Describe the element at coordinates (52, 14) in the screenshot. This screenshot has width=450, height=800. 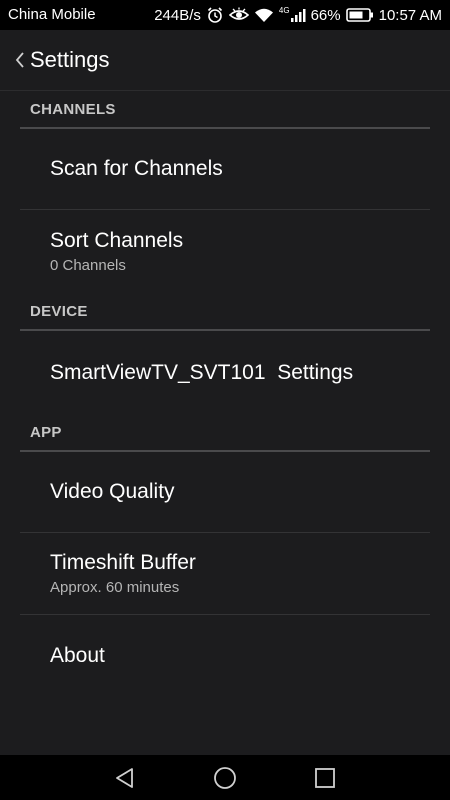
I see `carrier-name: China Mobile` at that location.